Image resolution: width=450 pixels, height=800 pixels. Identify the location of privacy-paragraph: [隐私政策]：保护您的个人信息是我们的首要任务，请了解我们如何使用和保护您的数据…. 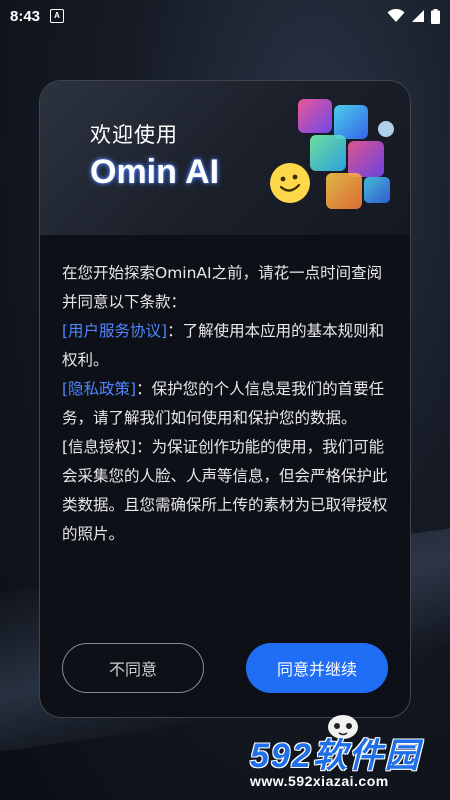
(225, 404).